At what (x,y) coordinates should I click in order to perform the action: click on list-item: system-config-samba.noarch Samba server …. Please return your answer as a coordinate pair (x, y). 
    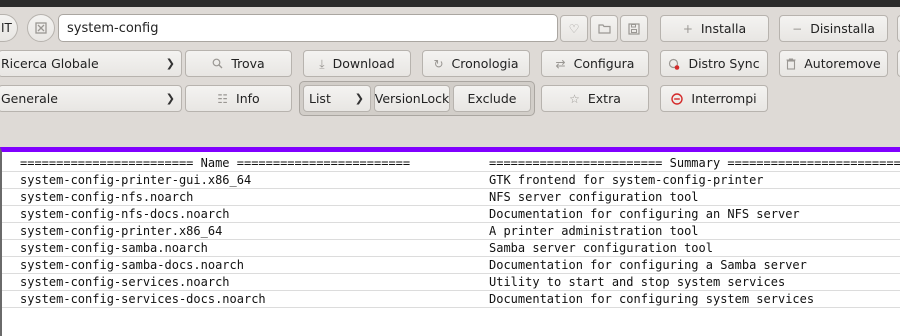
    Looking at the image, I should click on (451, 248).